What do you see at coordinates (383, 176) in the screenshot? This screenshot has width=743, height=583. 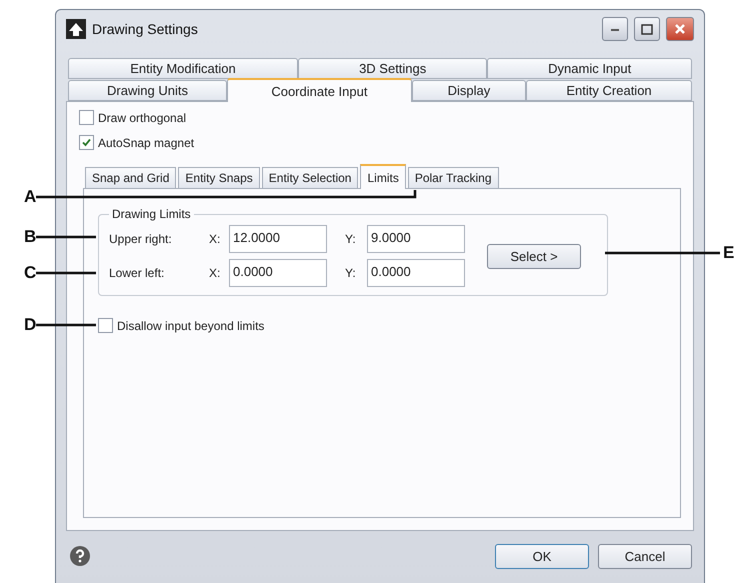 I see `tab: Limits` at bounding box center [383, 176].